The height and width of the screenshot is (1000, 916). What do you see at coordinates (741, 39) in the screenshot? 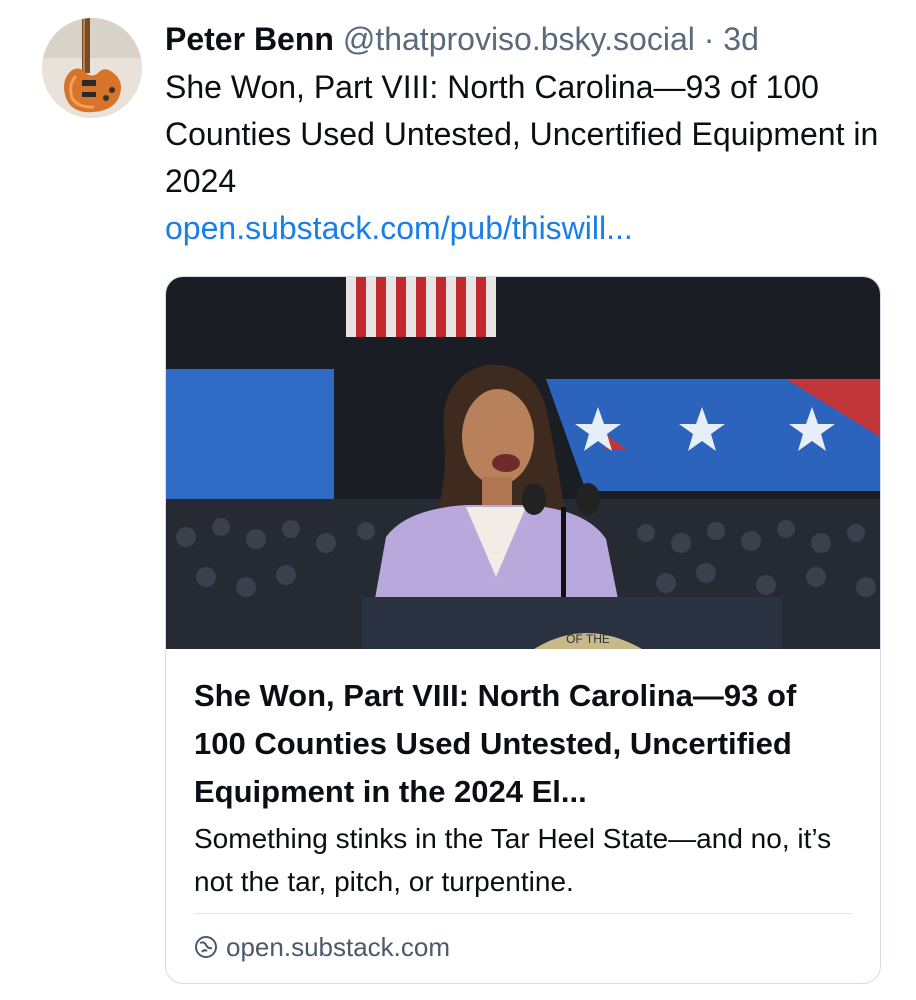
I see `post-timestamp: 3d` at bounding box center [741, 39].